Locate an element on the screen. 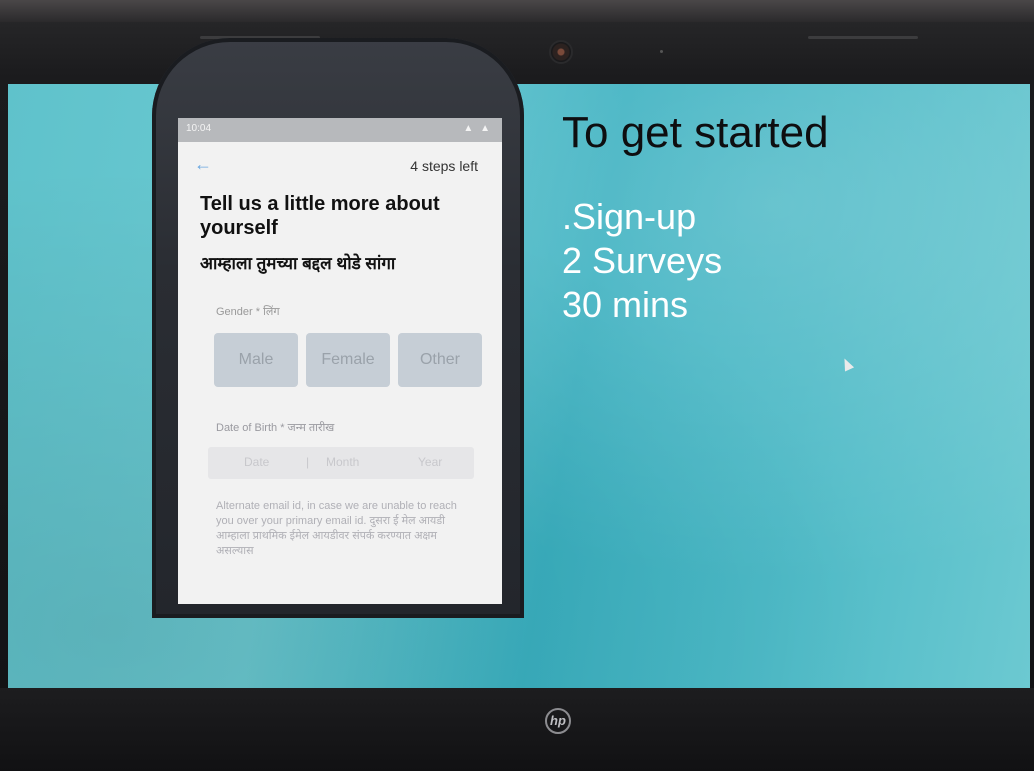 This screenshot has height=771, width=1034. webcam-icon is located at coordinates (561, 52).